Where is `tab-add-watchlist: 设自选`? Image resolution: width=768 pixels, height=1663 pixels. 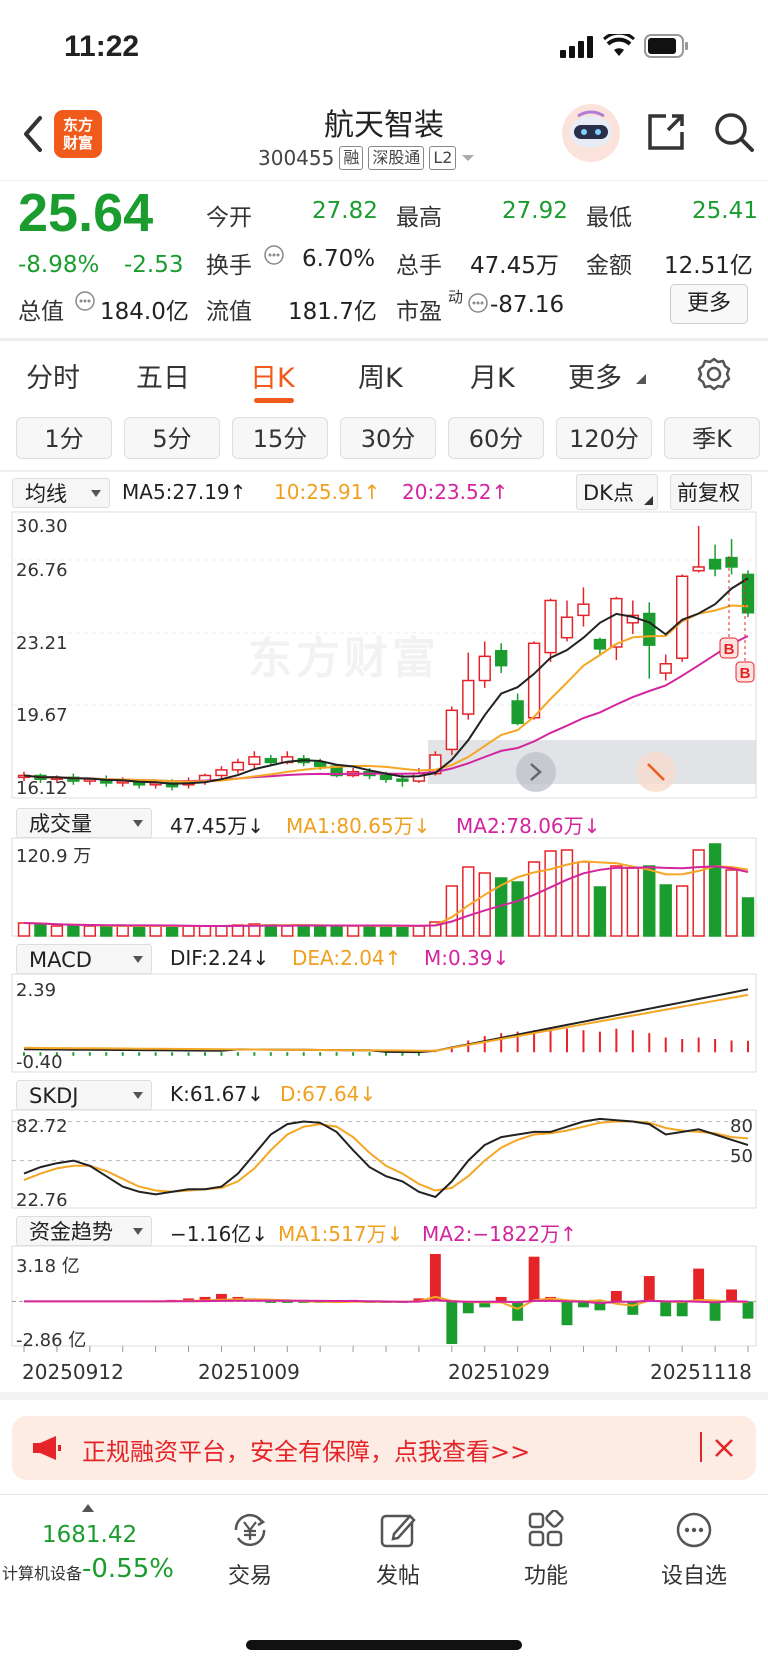
tab-add-watchlist: 设自选 is located at coordinates (694, 1574).